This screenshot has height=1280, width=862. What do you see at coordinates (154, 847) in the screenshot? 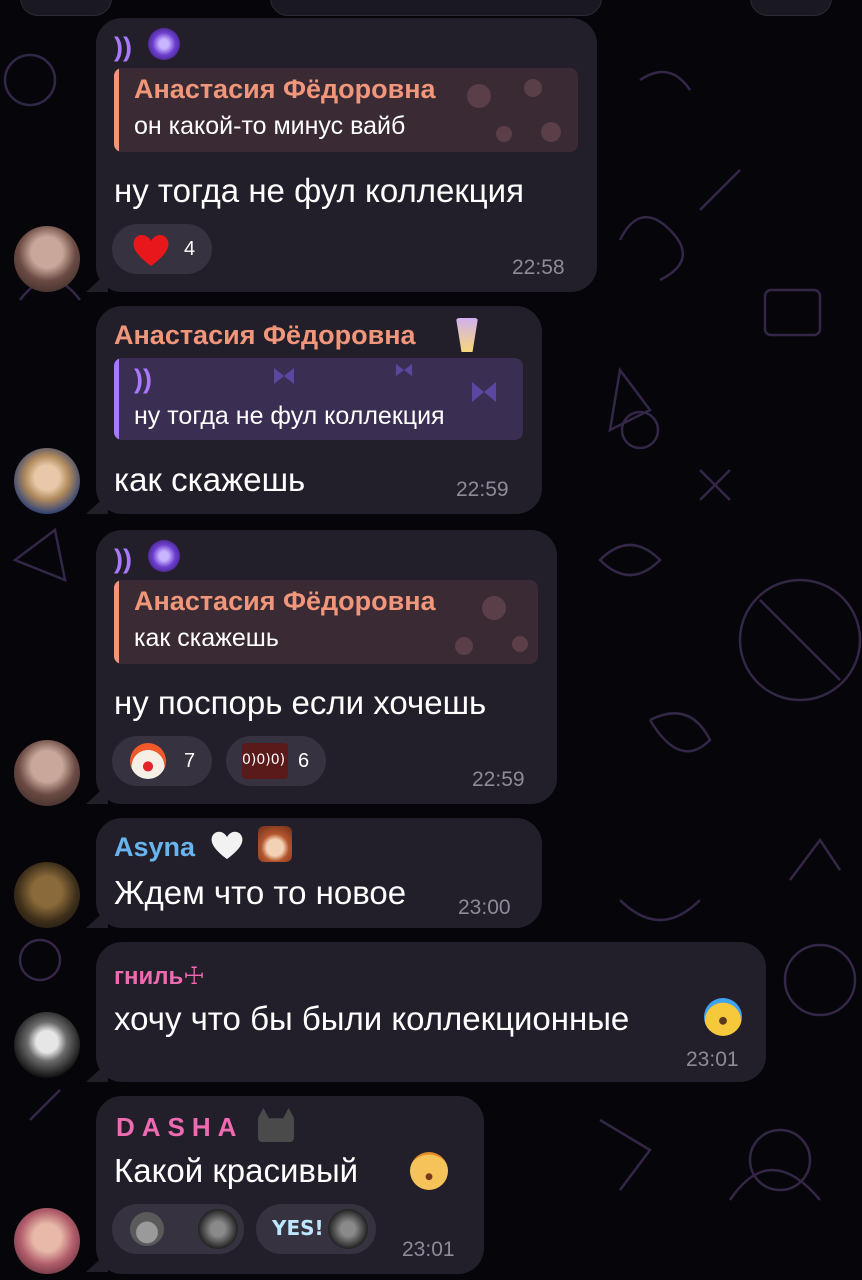
I see `sender-name: Asyna` at bounding box center [154, 847].